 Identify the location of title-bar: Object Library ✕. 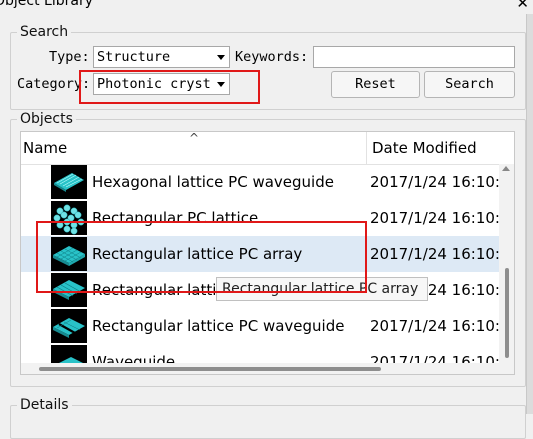
(266, 7).